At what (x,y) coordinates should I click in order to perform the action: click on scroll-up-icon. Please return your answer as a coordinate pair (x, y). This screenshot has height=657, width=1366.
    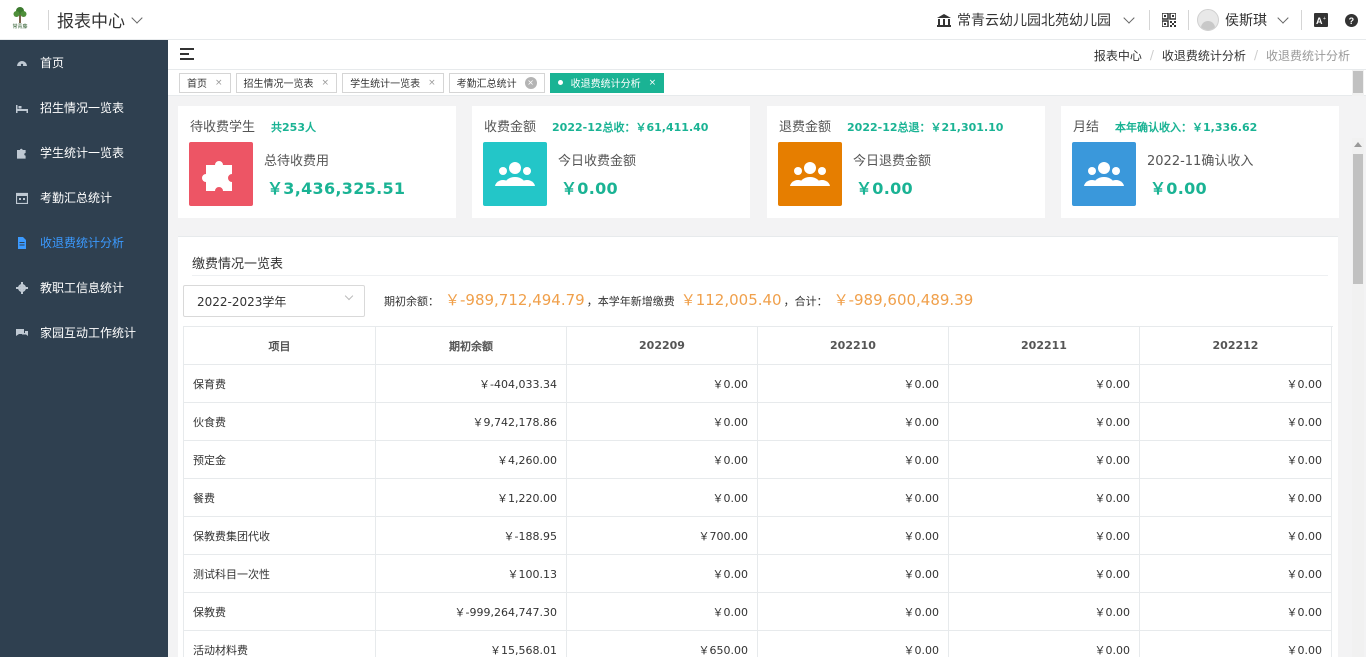
    Looking at the image, I should click on (1358, 144).